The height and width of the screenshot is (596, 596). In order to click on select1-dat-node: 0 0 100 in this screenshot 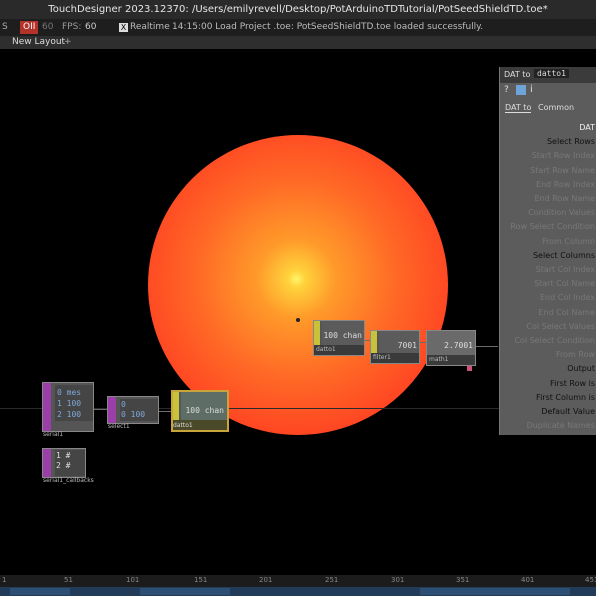, I will do `click(133, 410)`.